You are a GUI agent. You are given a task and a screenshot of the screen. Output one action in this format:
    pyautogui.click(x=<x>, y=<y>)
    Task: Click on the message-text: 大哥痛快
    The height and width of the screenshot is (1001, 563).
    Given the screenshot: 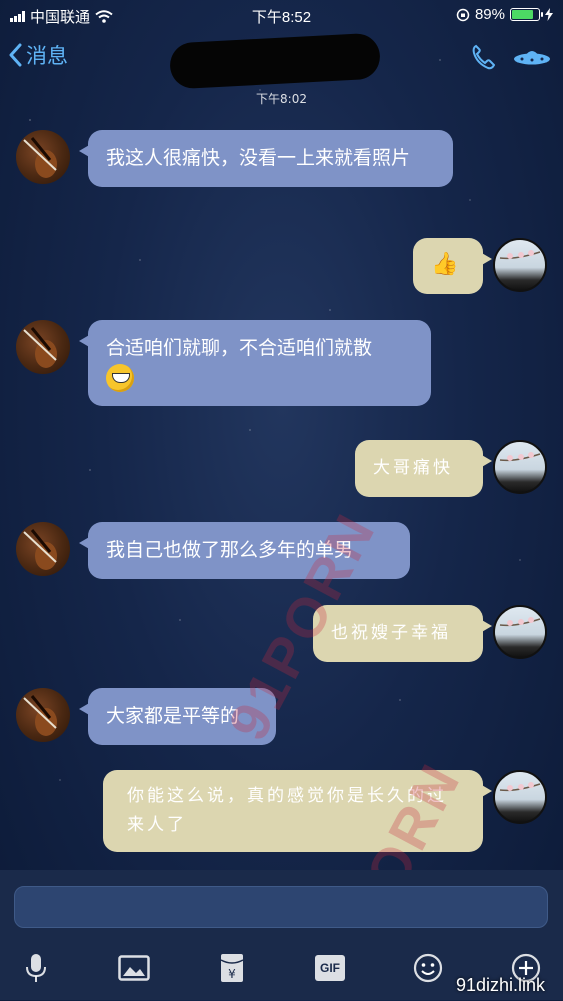 What is the action you would take?
    pyautogui.click(x=413, y=468)
    